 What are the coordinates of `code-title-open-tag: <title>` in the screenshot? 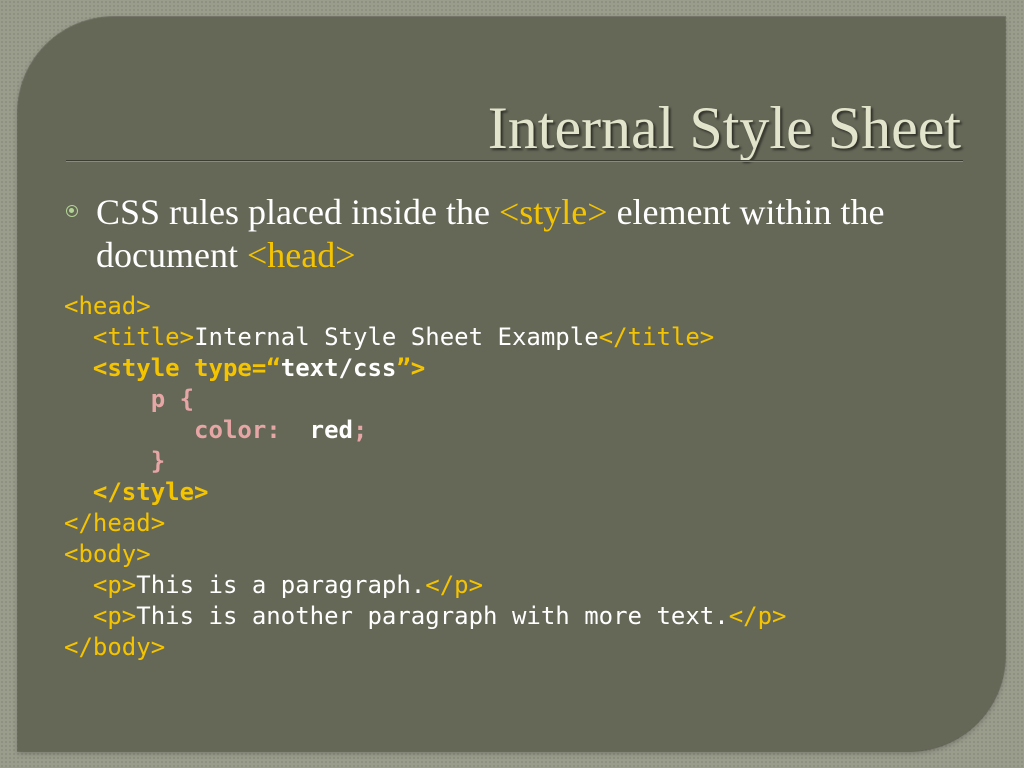 It's located at (143, 337).